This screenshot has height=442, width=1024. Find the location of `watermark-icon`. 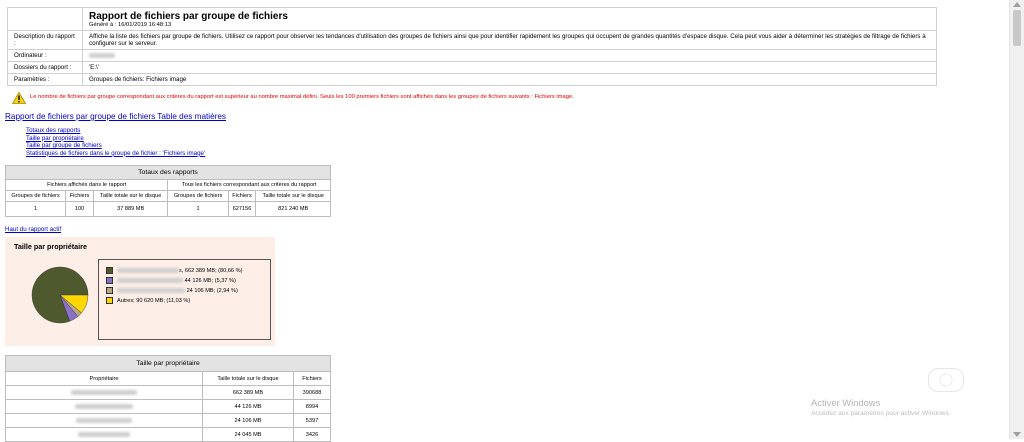

watermark-icon is located at coordinates (946, 380).